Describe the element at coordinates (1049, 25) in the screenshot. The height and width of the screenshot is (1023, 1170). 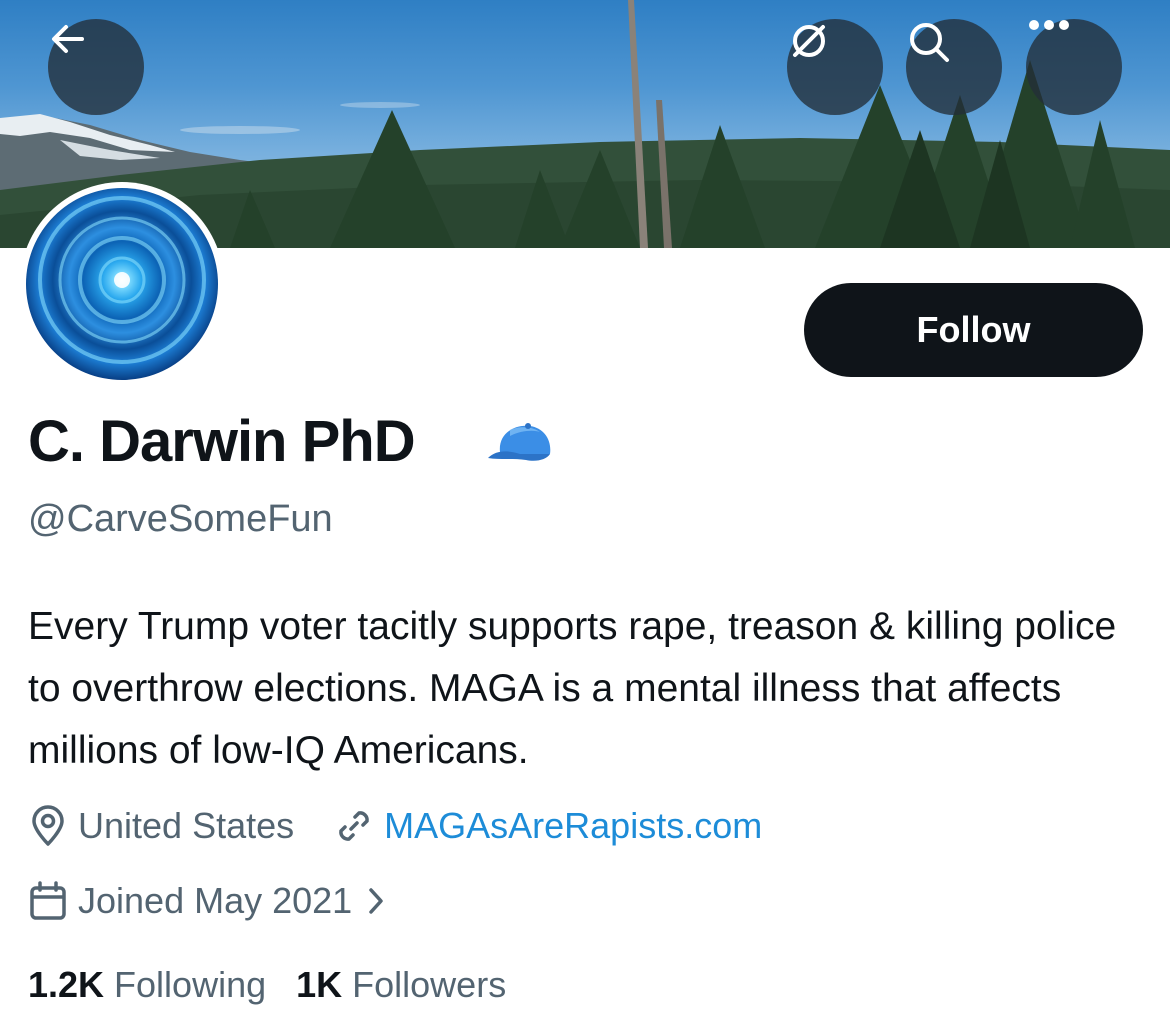
I see `more-horizontal-icon` at that location.